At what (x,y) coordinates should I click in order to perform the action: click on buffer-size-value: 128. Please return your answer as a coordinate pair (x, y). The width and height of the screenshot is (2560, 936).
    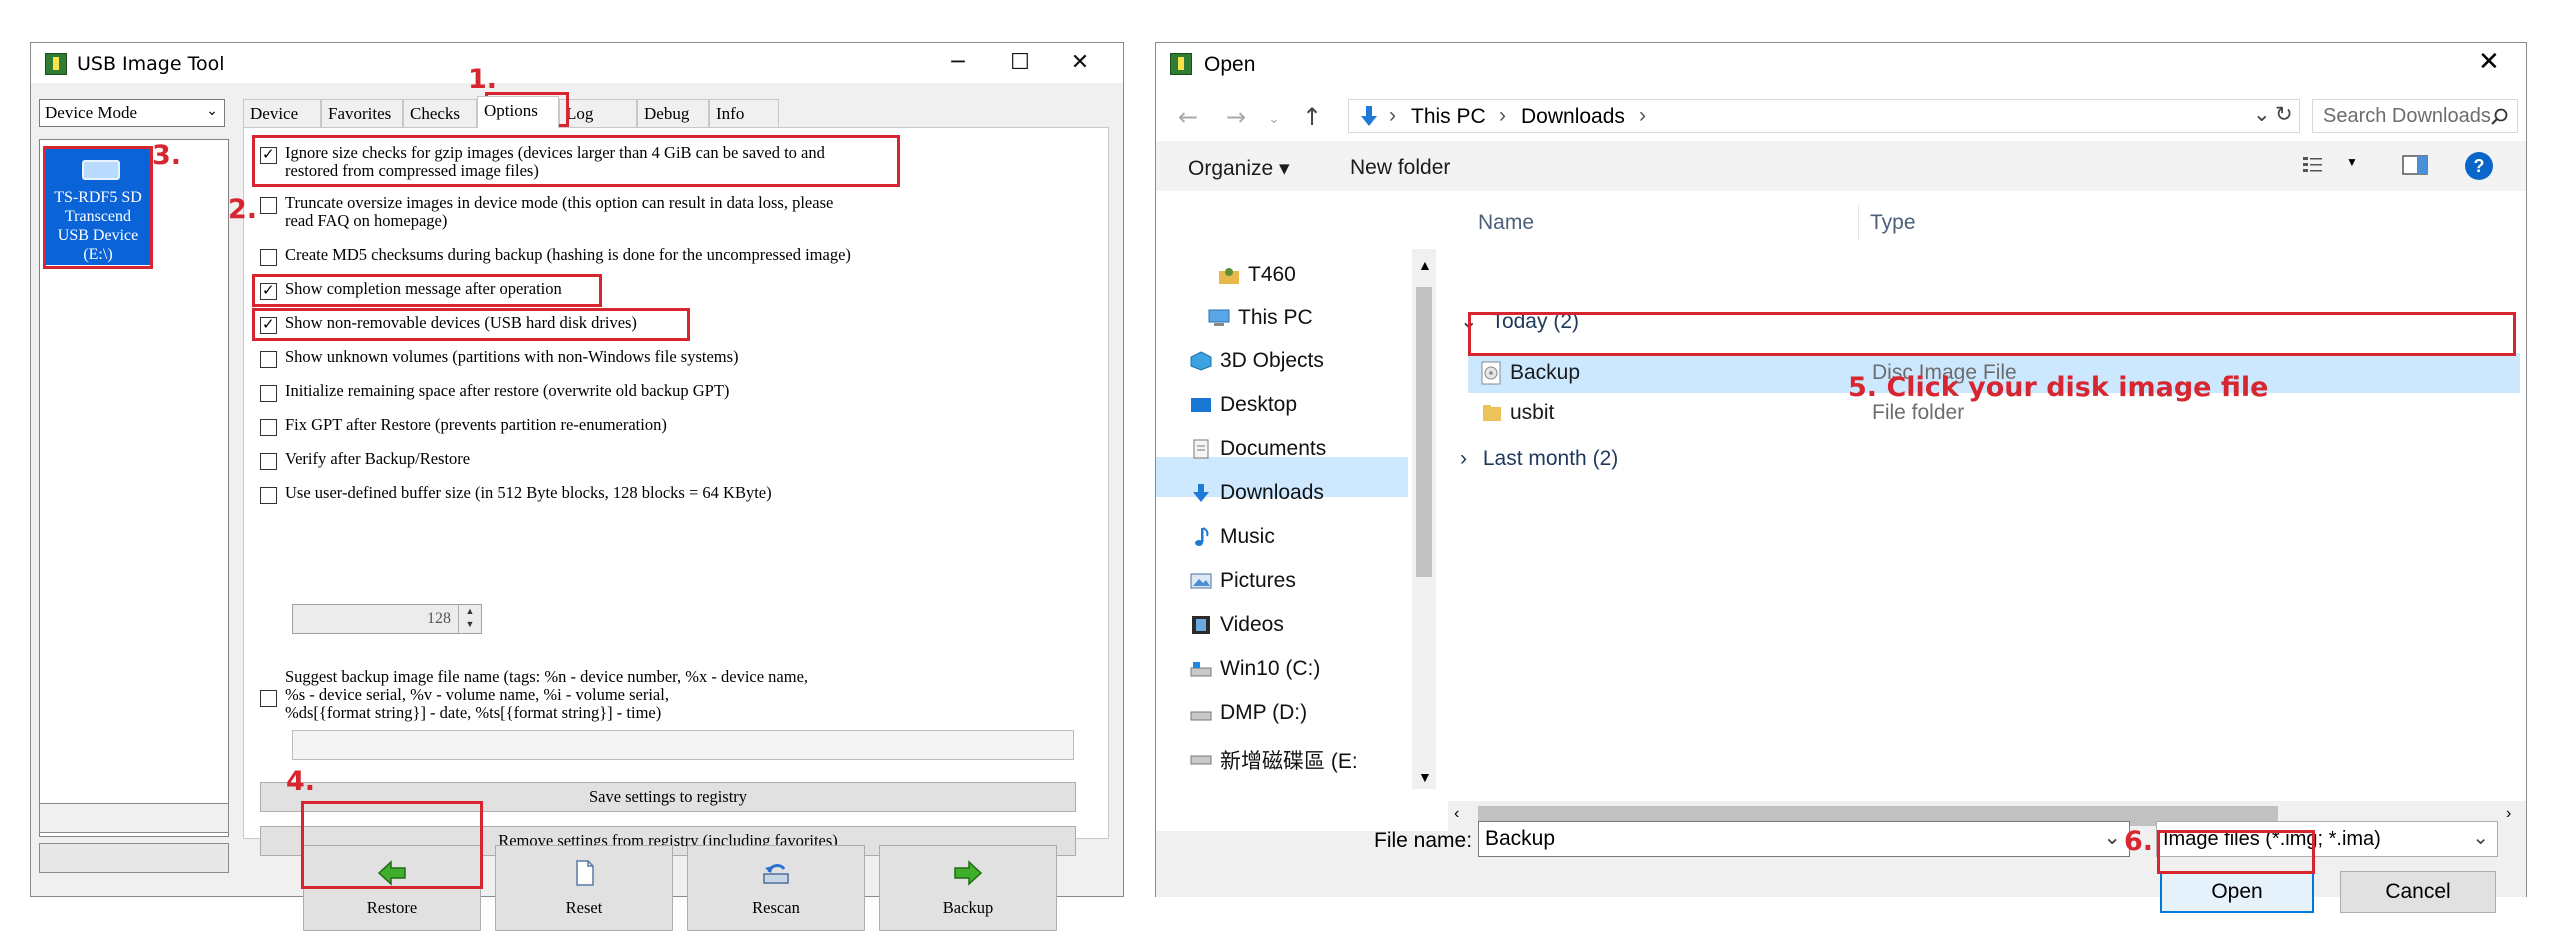
    Looking at the image, I should click on (439, 618).